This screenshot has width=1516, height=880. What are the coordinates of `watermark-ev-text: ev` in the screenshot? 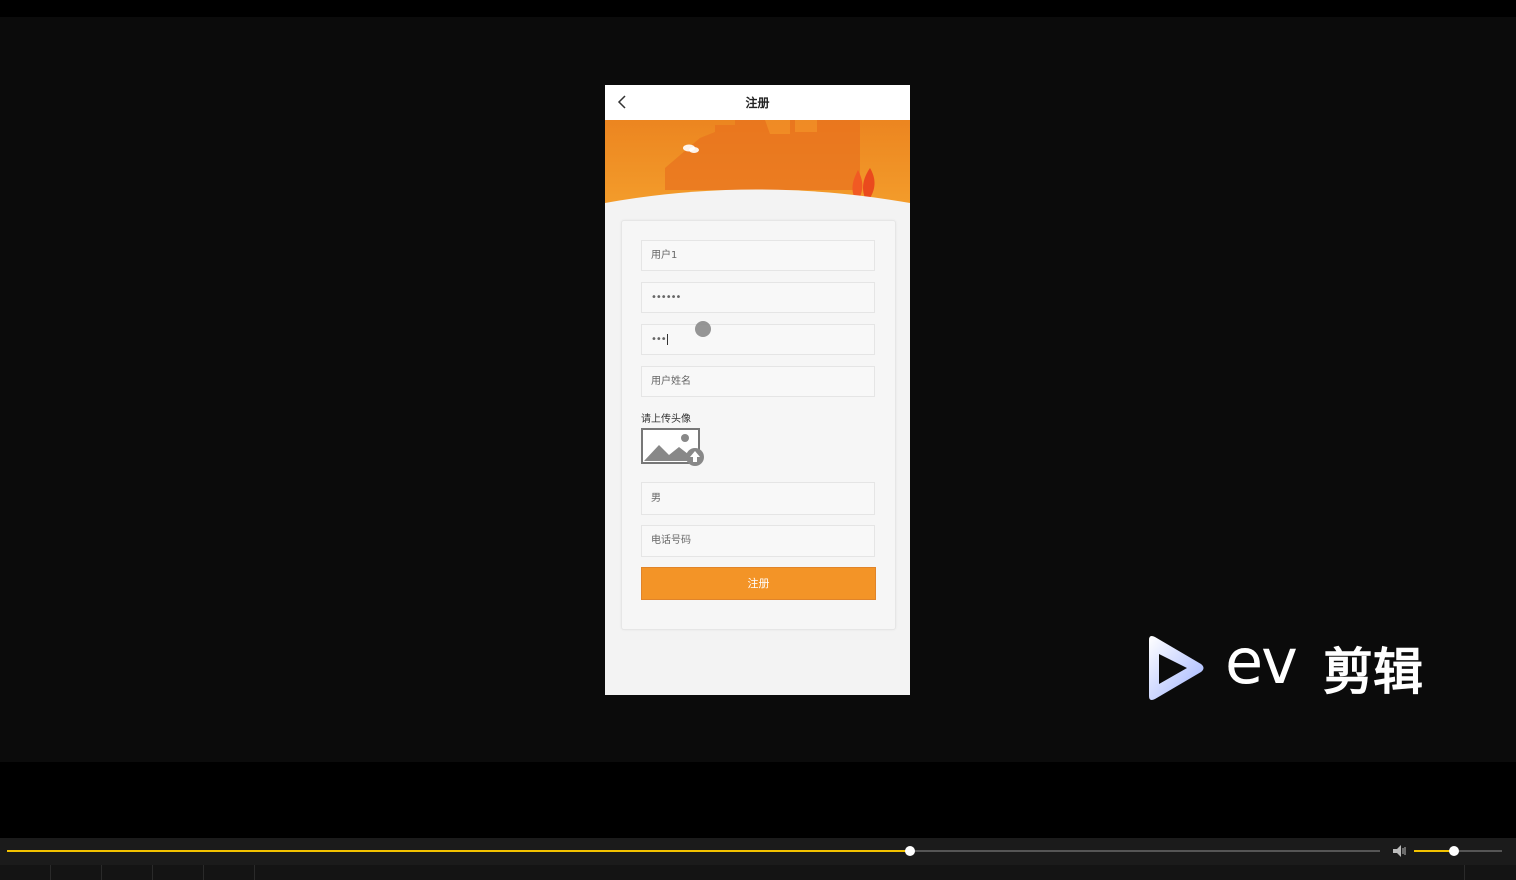 It's located at (1261, 661).